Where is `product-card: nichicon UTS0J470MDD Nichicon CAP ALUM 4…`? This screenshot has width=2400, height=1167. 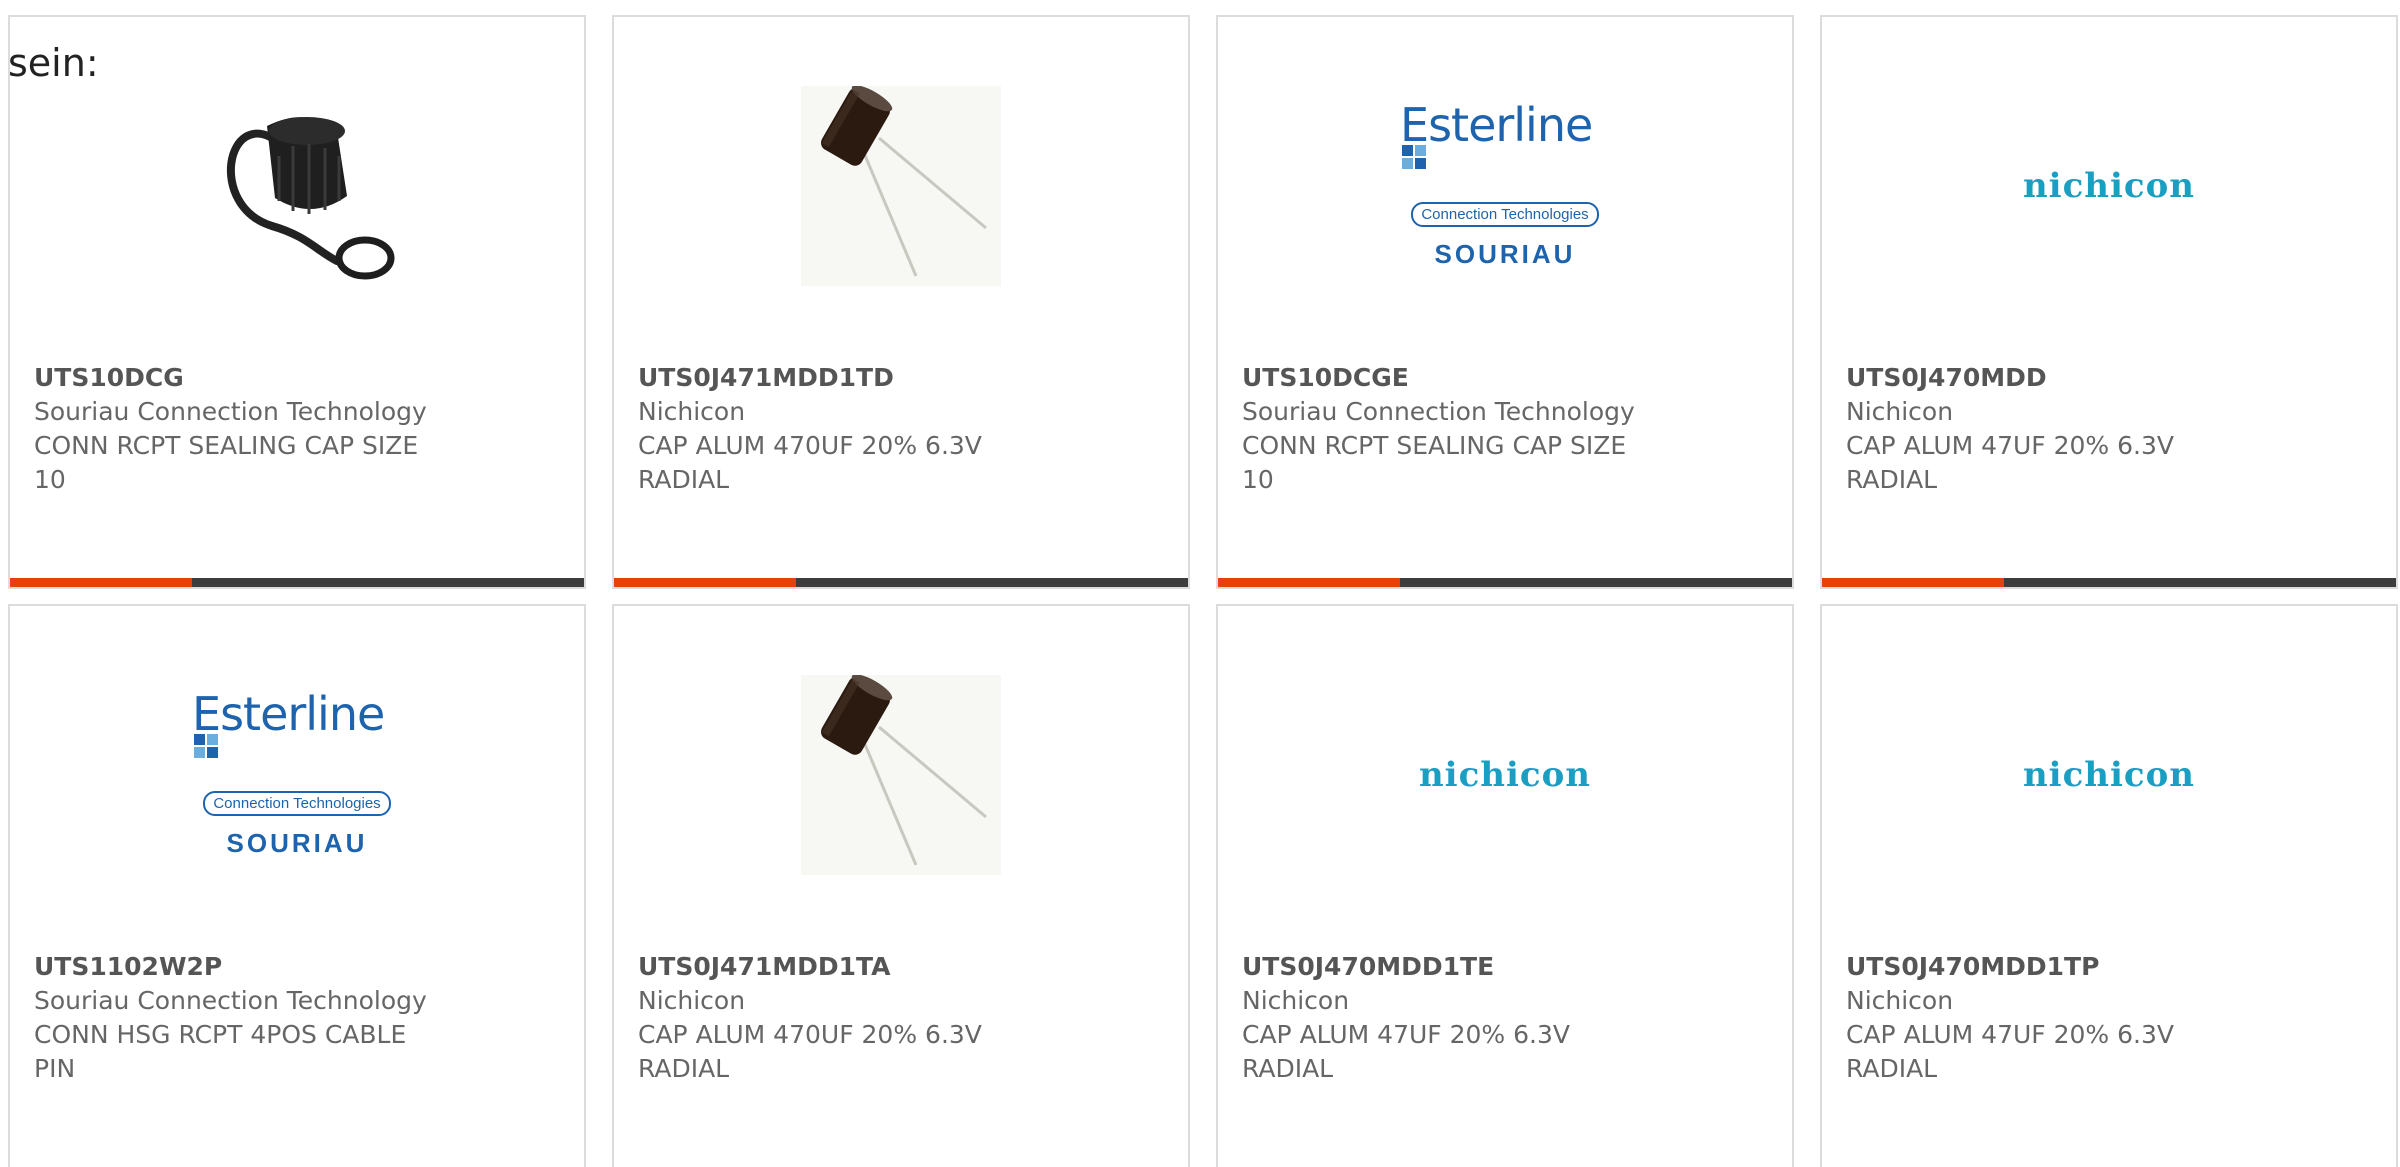
product-card: nichicon UTS0J470MDD Nichicon CAP ALUM 4… is located at coordinates (2109, 302).